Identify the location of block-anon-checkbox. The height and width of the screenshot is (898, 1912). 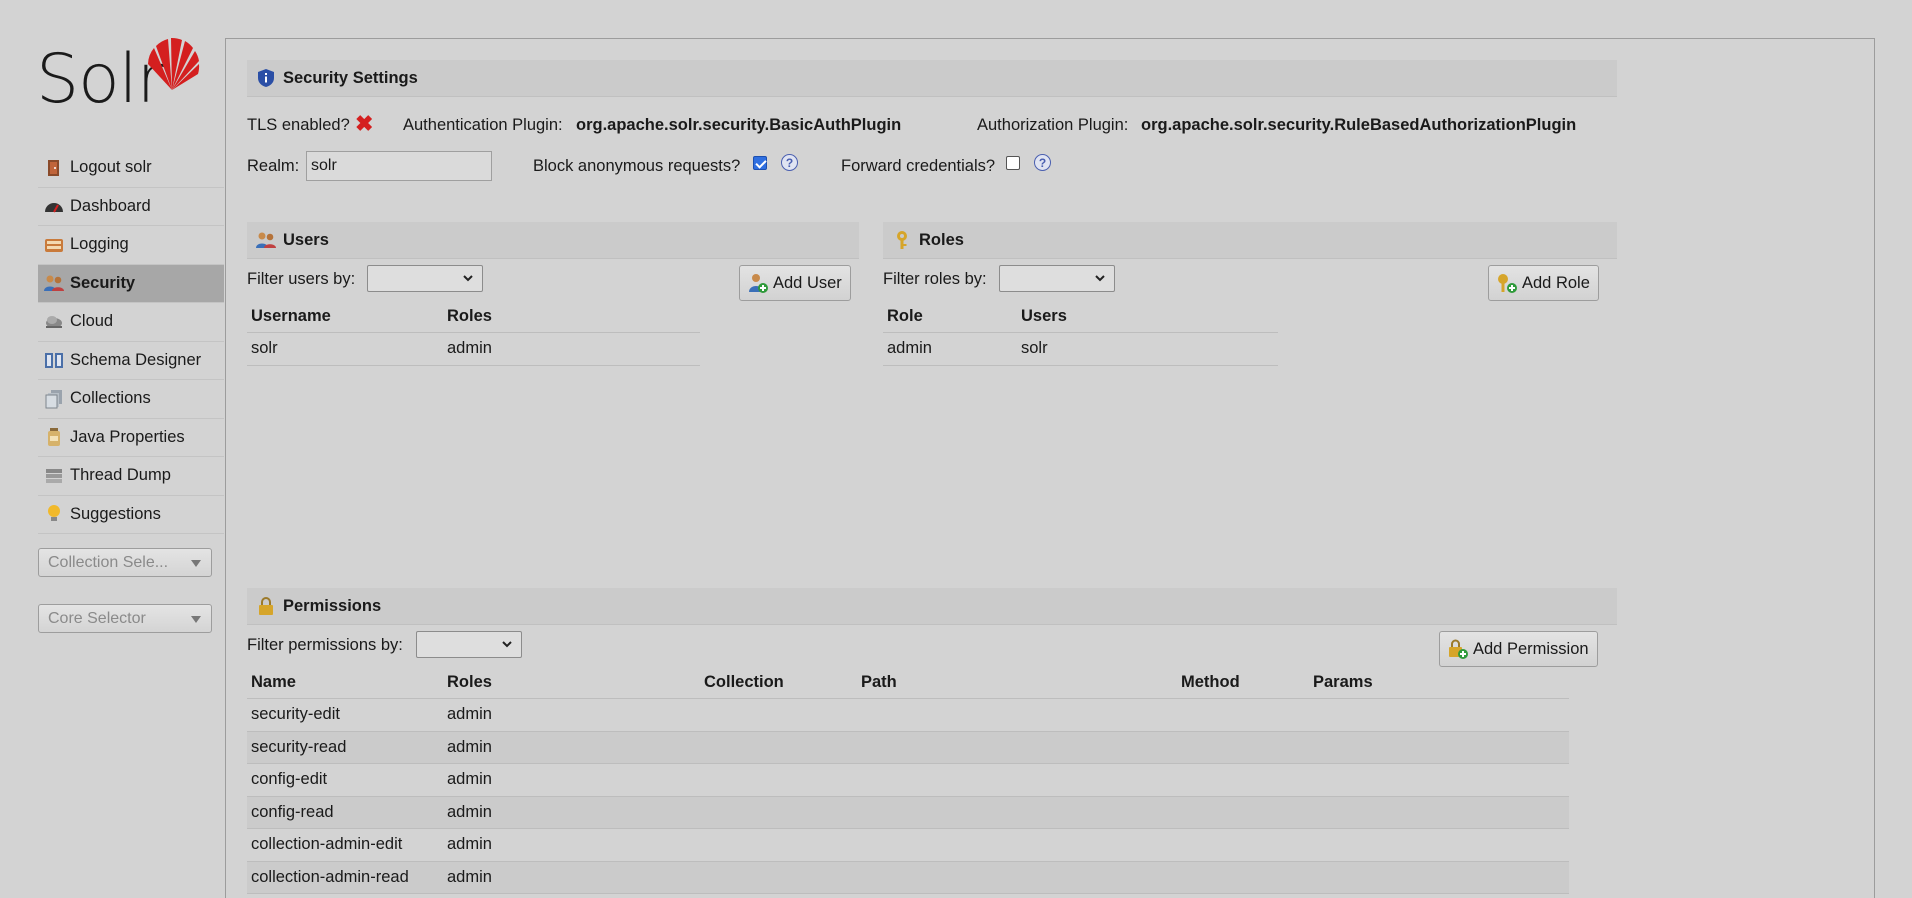
(760, 163).